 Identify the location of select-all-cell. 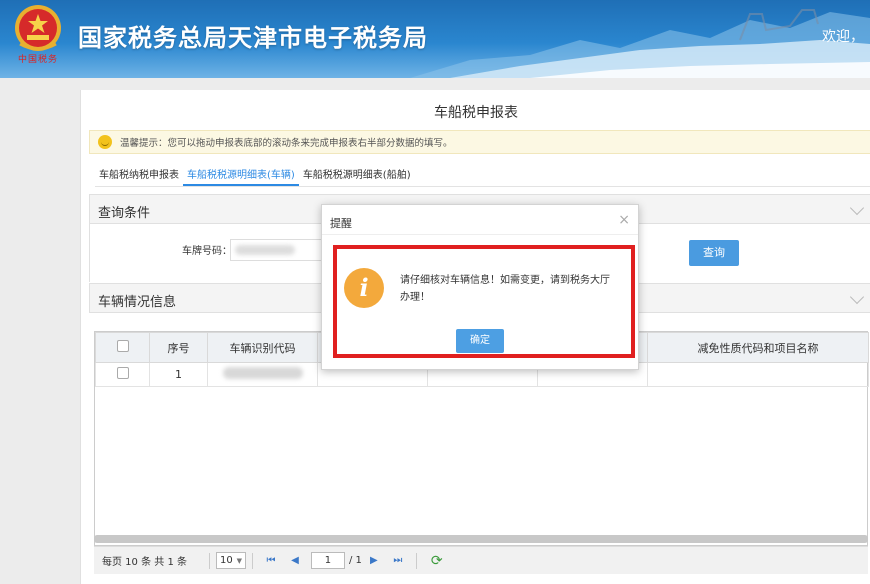
(122, 347).